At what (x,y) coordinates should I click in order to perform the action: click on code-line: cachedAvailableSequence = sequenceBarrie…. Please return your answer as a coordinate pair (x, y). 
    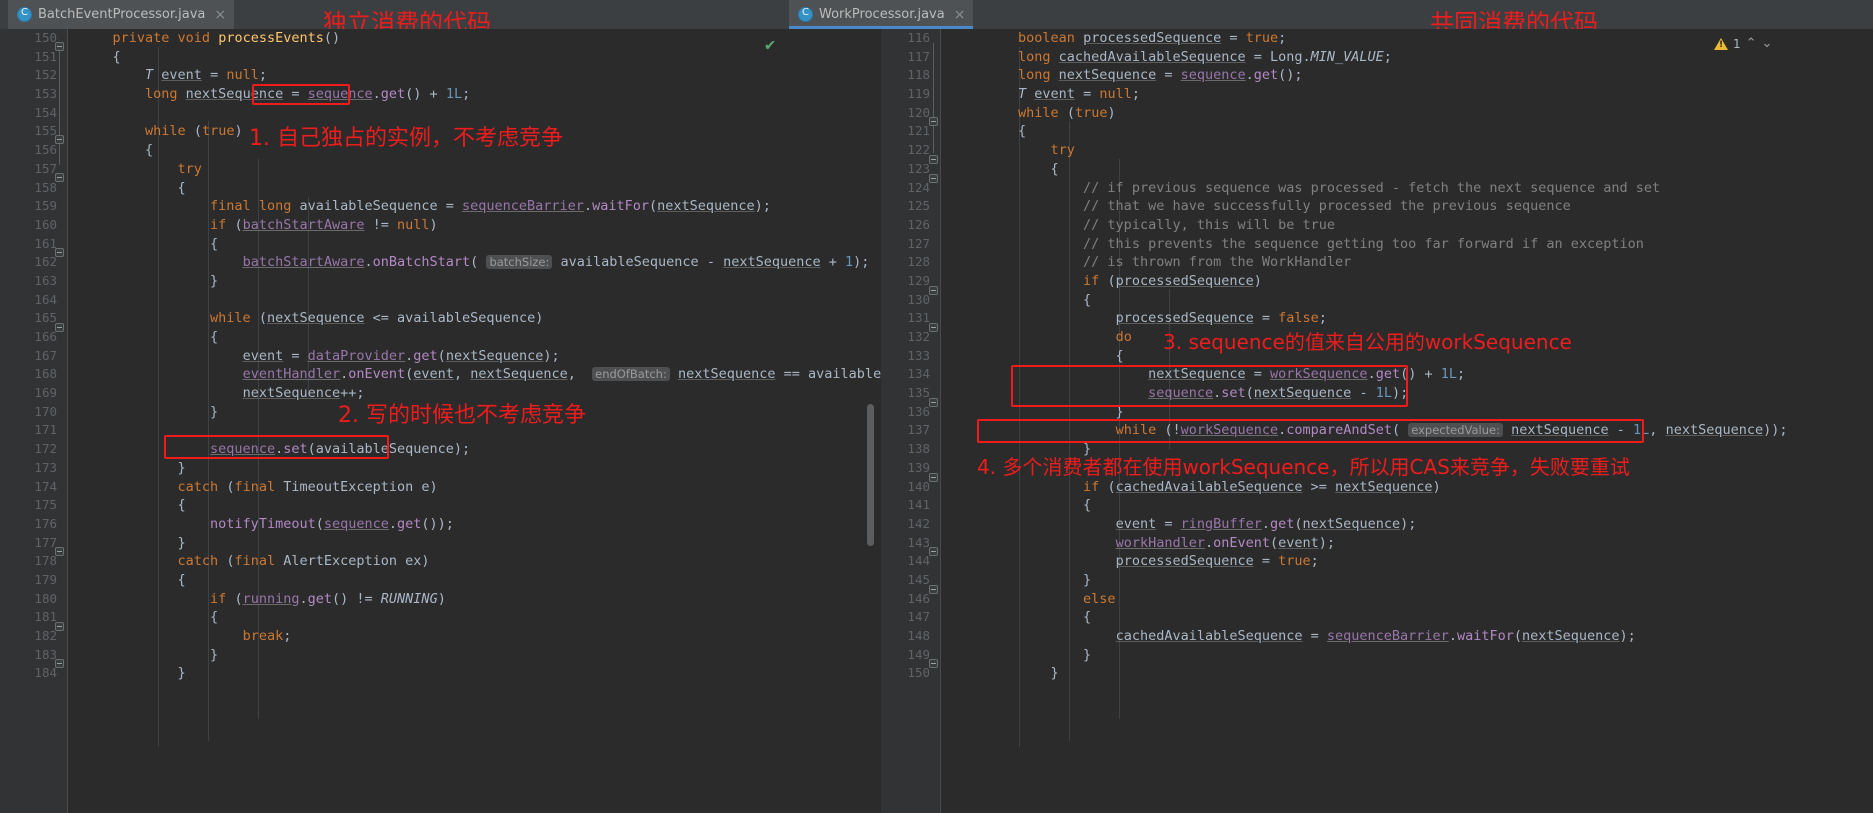
    Looking at the image, I should click on (1407, 636).